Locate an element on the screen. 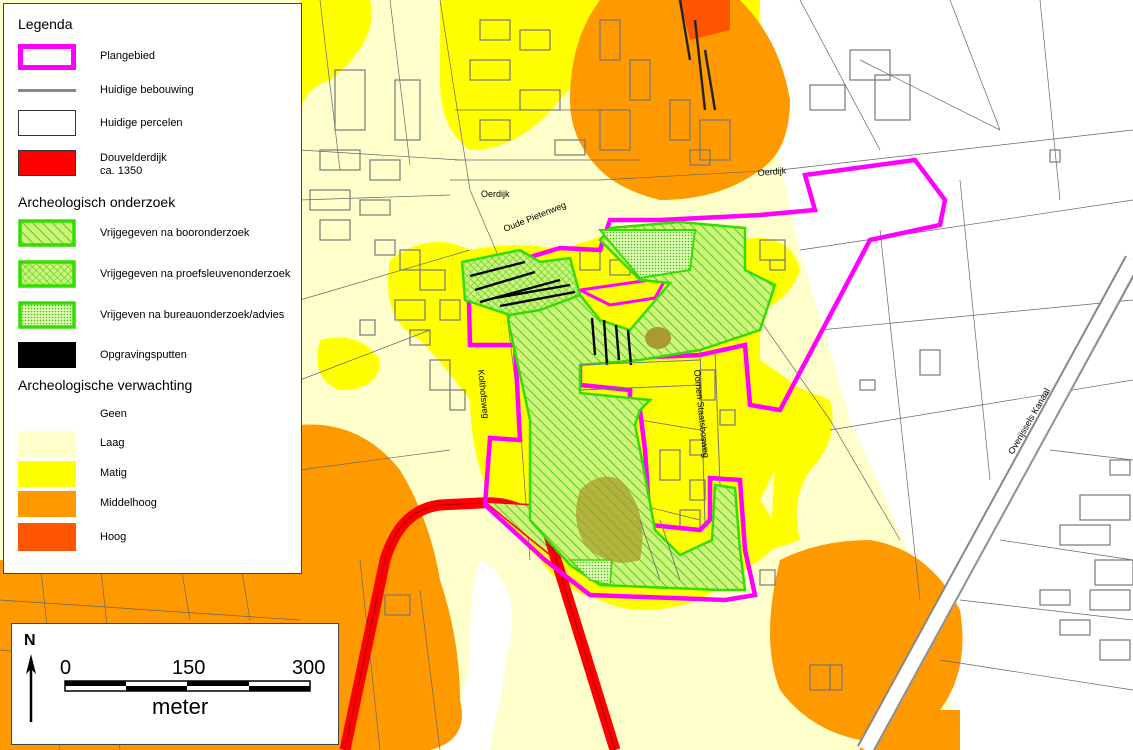 Image resolution: width=1133 pixels, height=750 pixels. legend-swatch-douvelderdijk is located at coordinates (47, 163).